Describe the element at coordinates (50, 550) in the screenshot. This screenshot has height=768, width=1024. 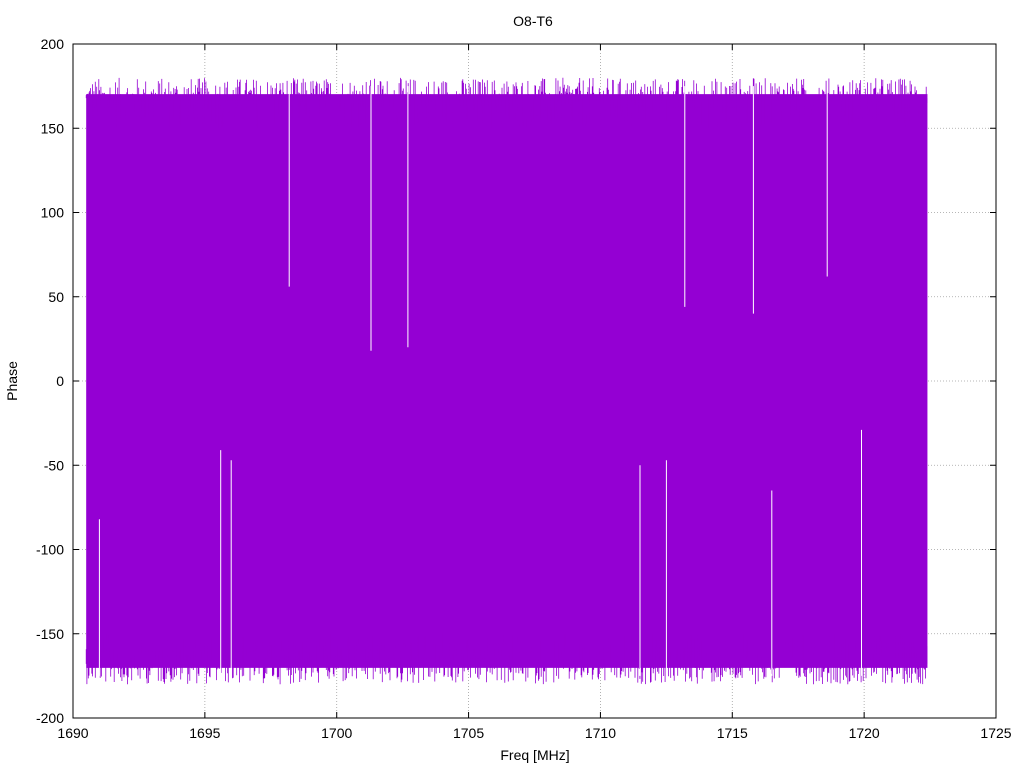
I see `y-tick-label: -100` at that location.